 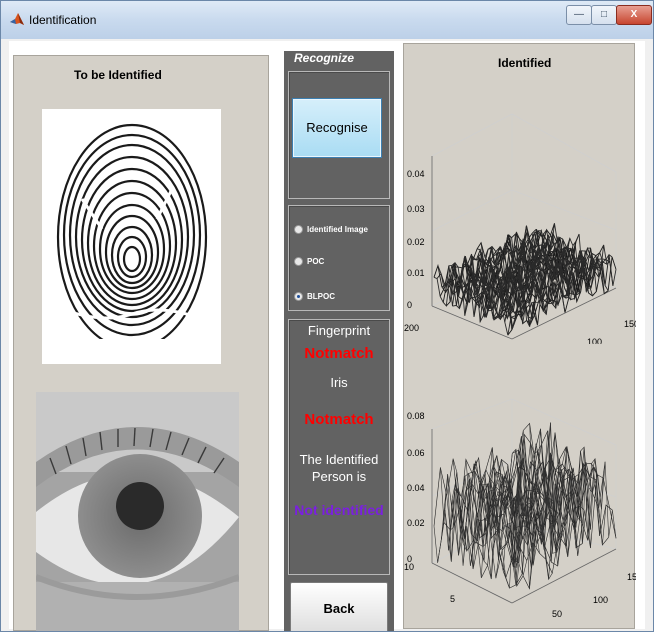 What do you see at coordinates (337, 128) in the screenshot?
I see `recognise-button: Recognise` at bounding box center [337, 128].